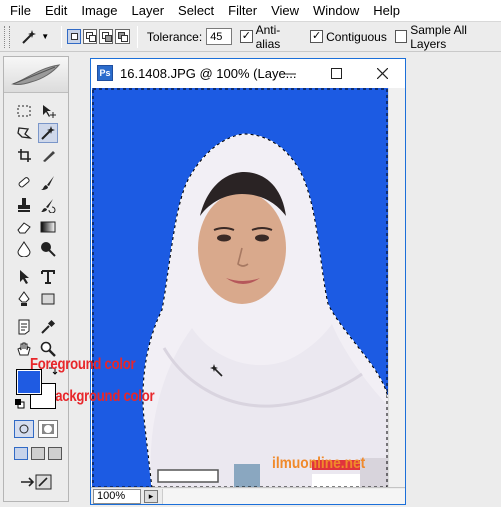  I want to click on contiguous-label: Contiguous, so click(356, 36).